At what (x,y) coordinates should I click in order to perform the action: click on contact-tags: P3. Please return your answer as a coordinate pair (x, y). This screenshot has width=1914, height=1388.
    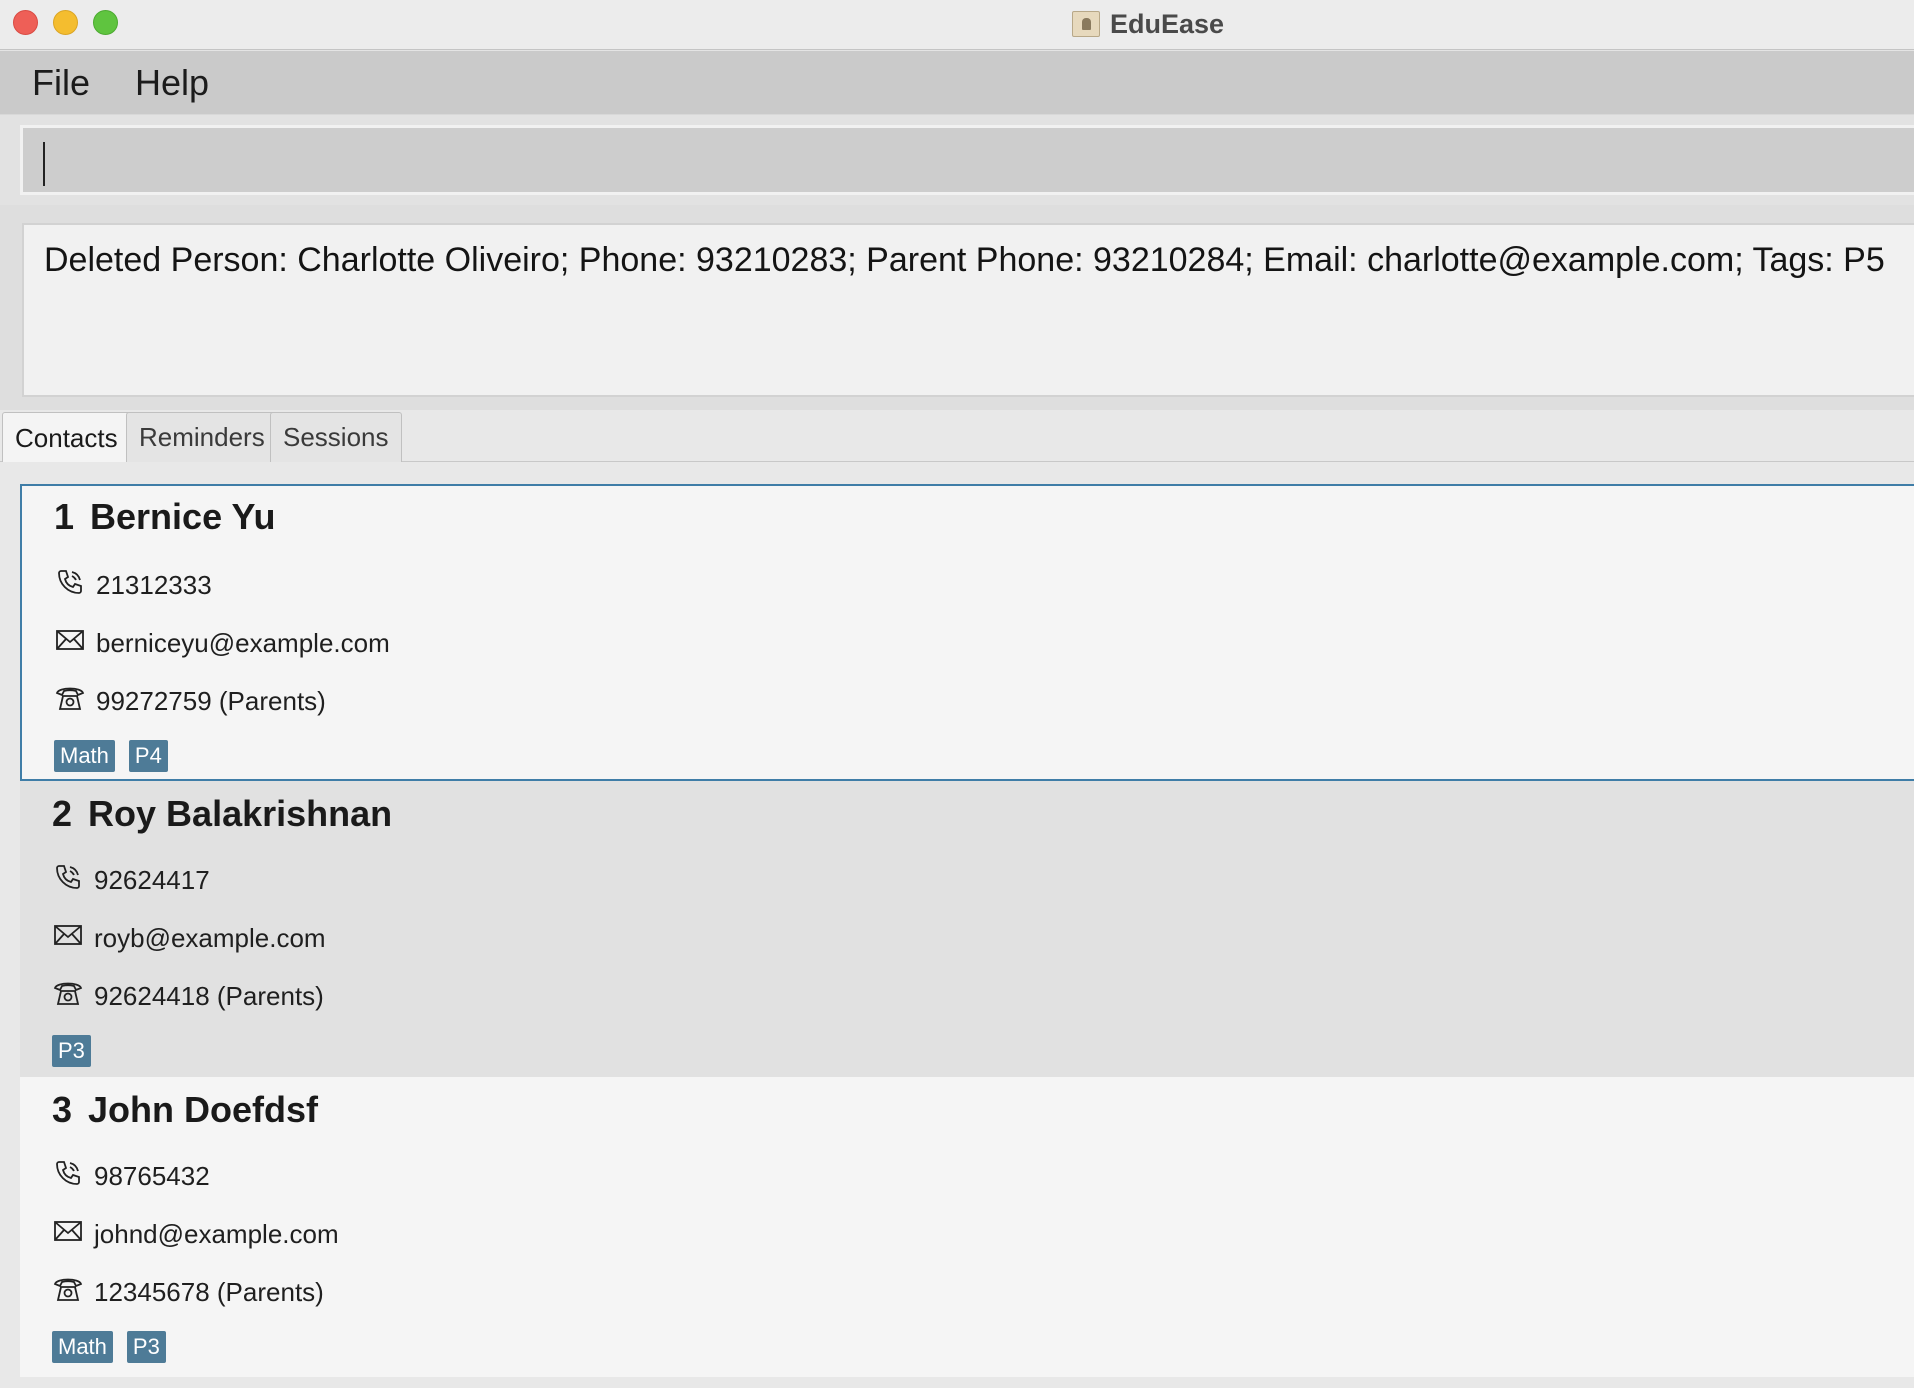
    Looking at the image, I should click on (71, 1051).